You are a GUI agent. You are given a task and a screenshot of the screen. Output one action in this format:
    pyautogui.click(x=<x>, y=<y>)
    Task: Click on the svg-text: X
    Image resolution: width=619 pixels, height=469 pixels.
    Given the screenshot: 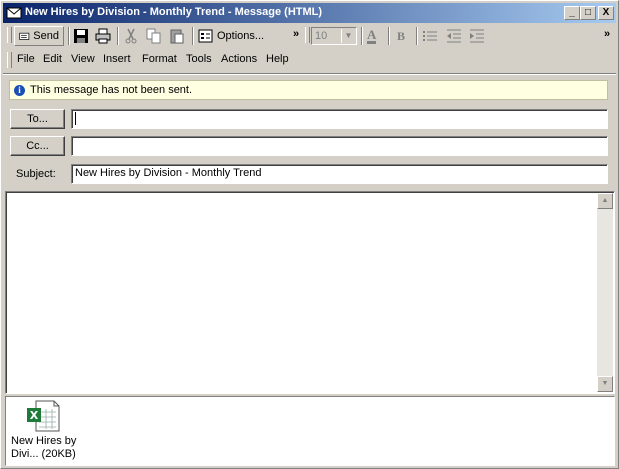 What is the action you would take?
    pyautogui.click(x=34, y=415)
    